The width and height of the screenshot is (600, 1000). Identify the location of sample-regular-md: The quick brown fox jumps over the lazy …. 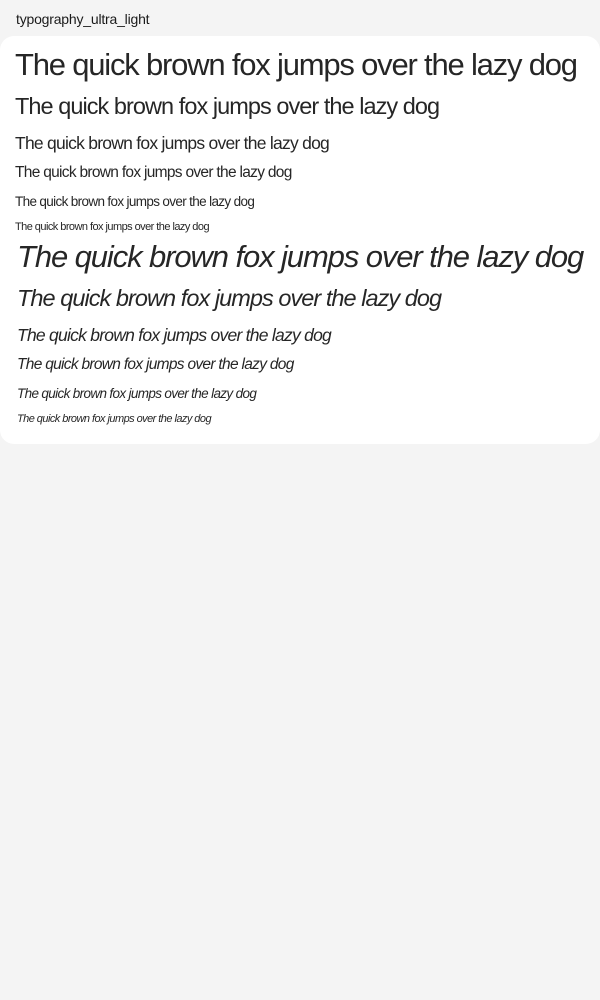
(172, 143).